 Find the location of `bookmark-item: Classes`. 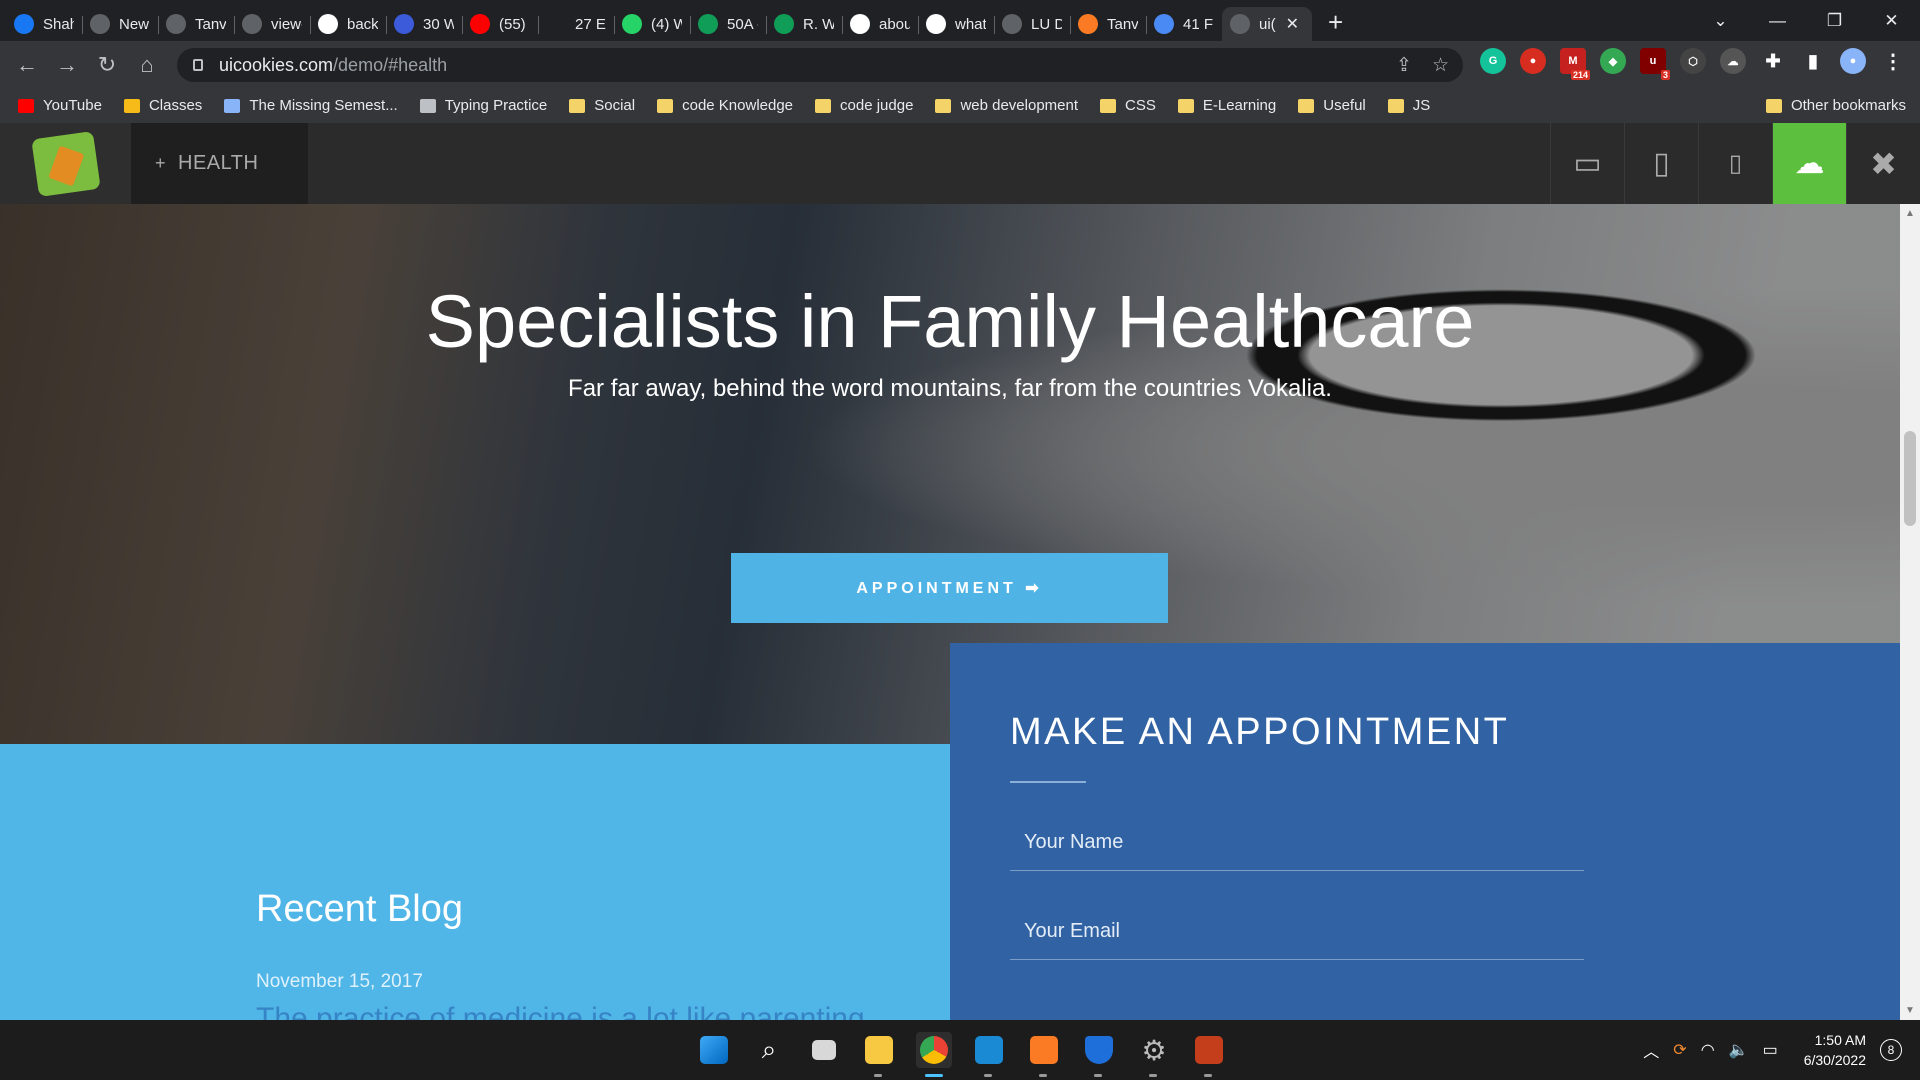

bookmark-item: Classes is located at coordinates (162, 105).